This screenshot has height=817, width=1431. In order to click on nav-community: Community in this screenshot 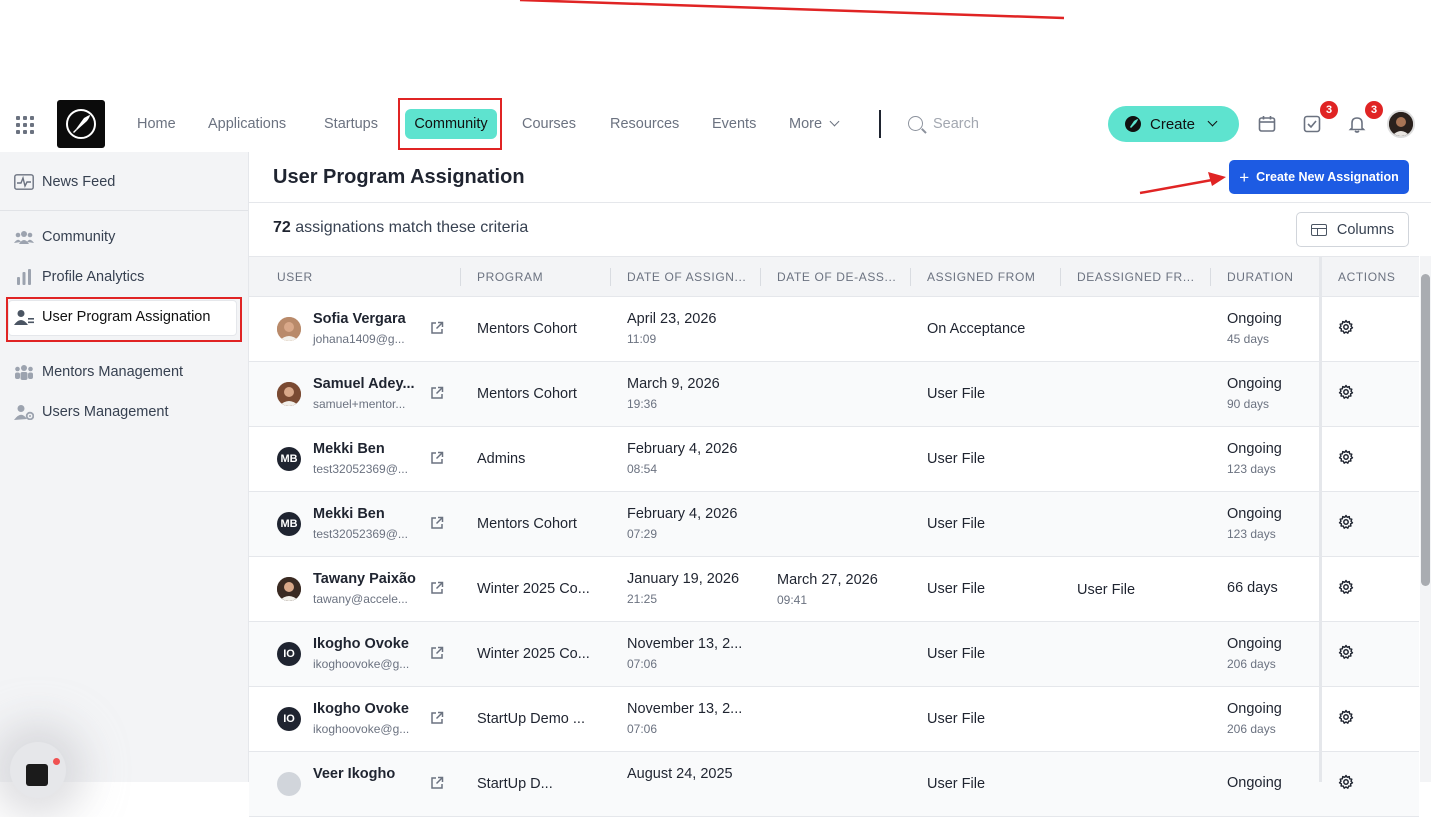, I will do `click(451, 124)`.